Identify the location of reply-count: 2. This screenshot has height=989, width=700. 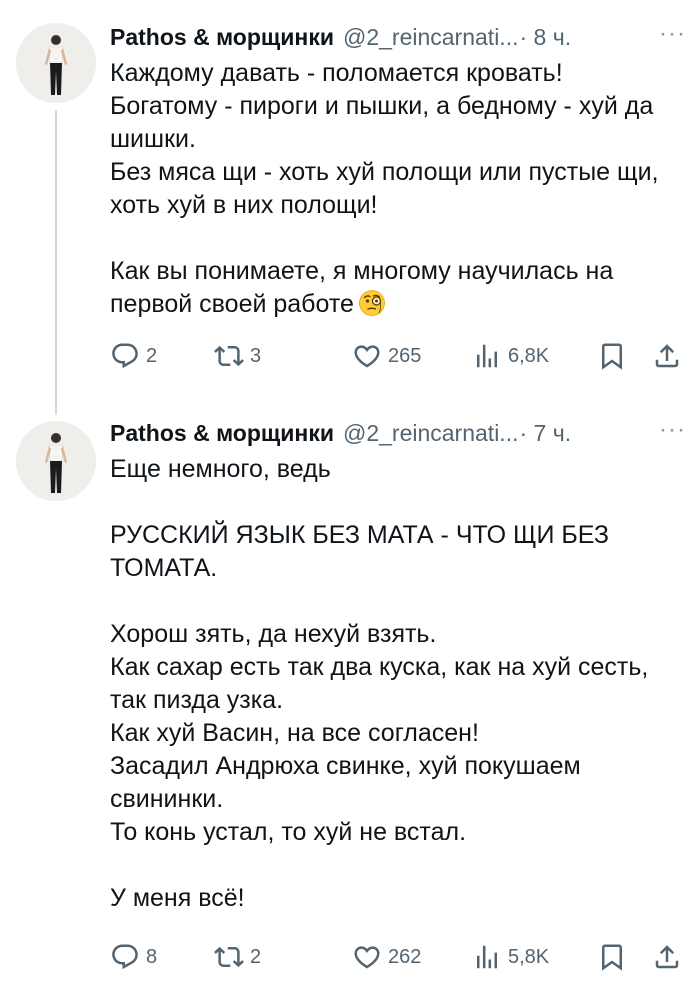
(152, 355).